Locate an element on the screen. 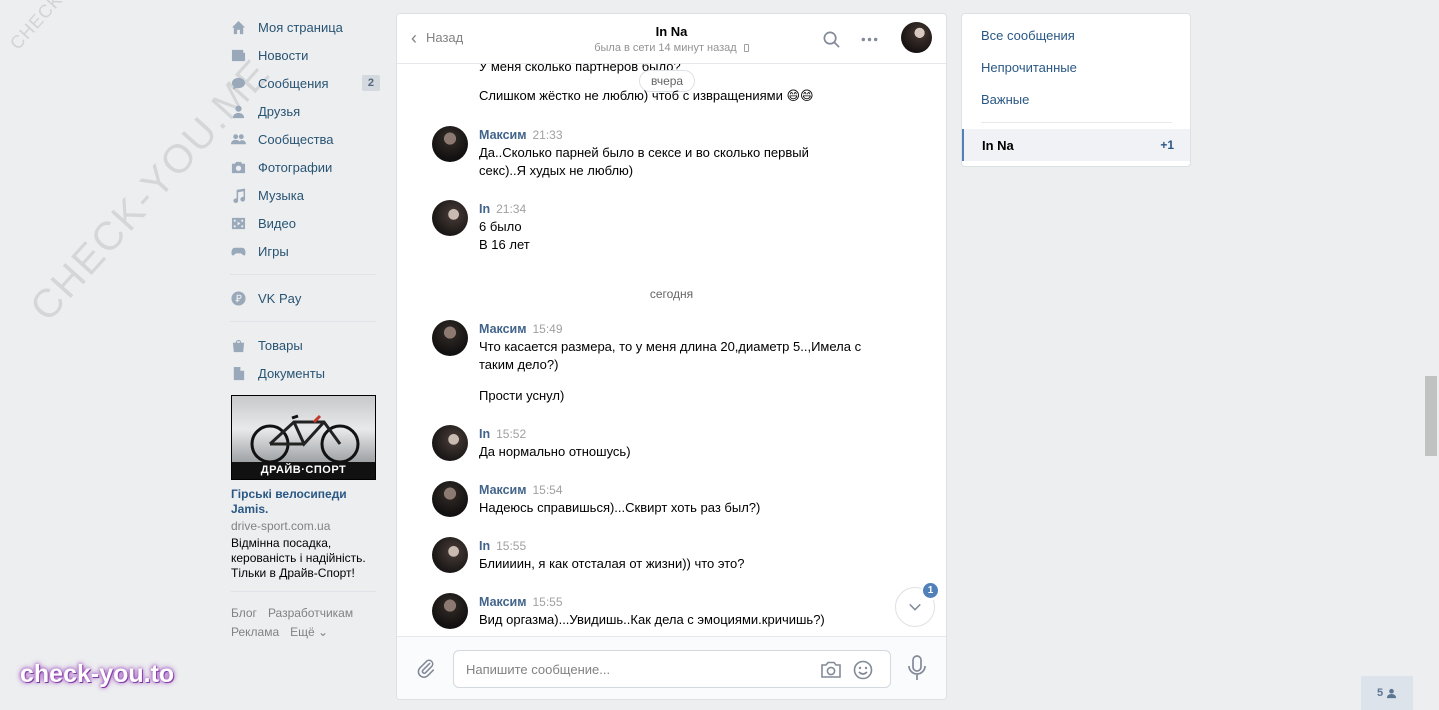  search-icon is located at coordinates (831, 39).